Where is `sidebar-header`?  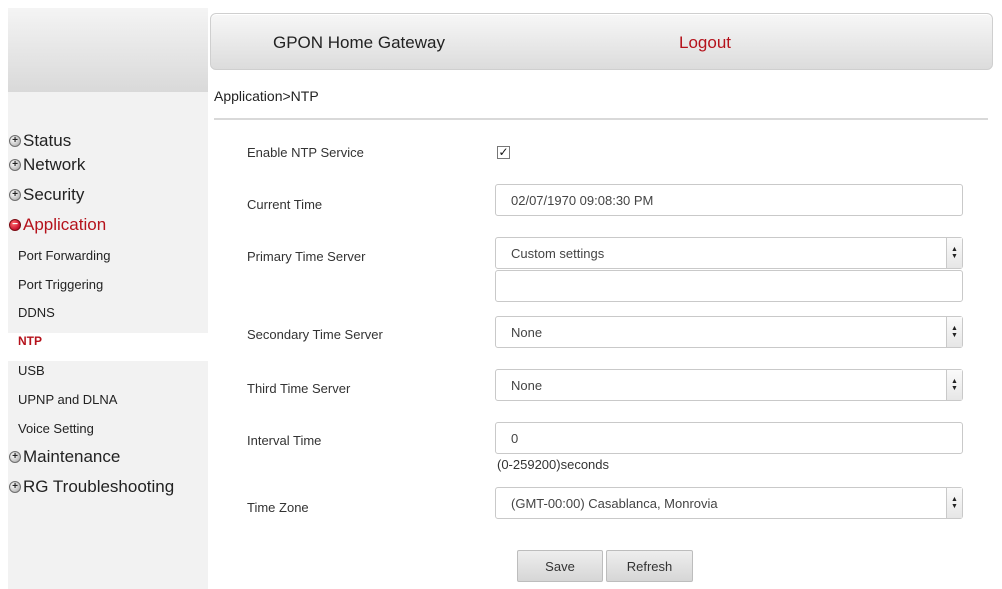
sidebar-header is located at coordinates (108, 50).